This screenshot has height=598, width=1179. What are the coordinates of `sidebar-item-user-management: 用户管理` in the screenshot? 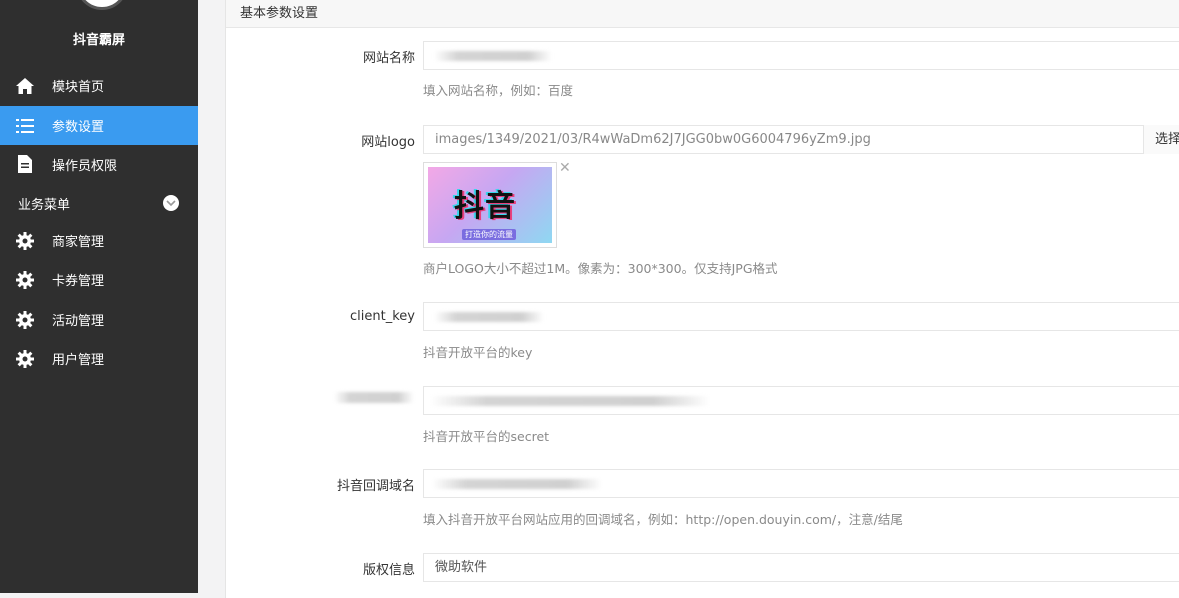 It's located at (99, 358).